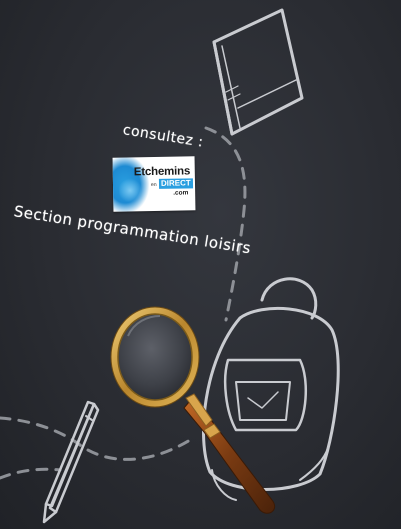  I want to click on logo-direct: DIRECT, so click(175, 183).